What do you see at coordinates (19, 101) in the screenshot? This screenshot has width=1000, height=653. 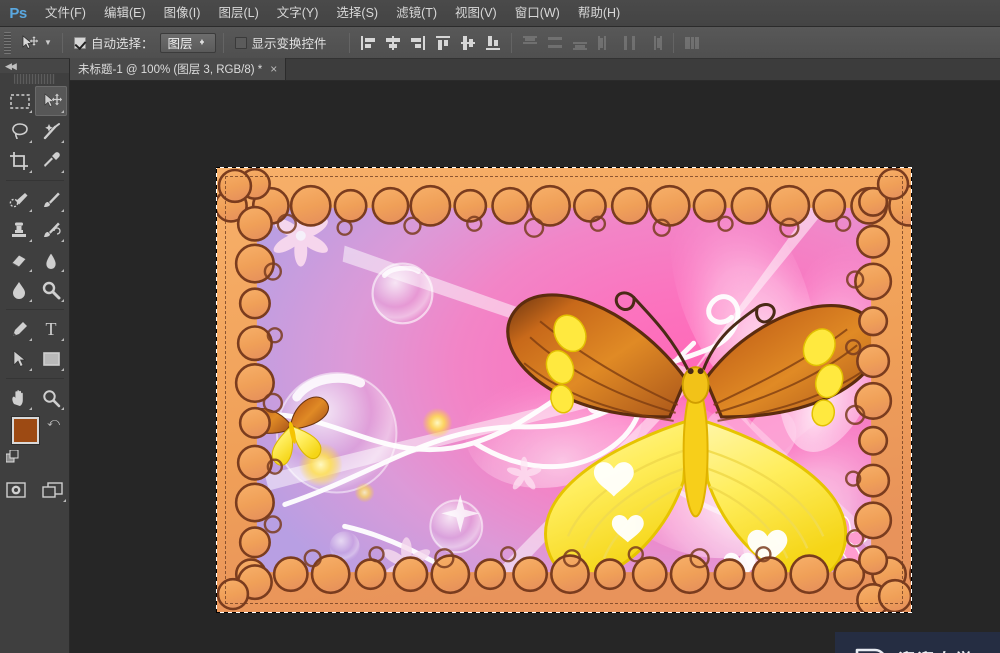 I see `rectangular-marquee-tool-icon` at bounding box center [19, 101].